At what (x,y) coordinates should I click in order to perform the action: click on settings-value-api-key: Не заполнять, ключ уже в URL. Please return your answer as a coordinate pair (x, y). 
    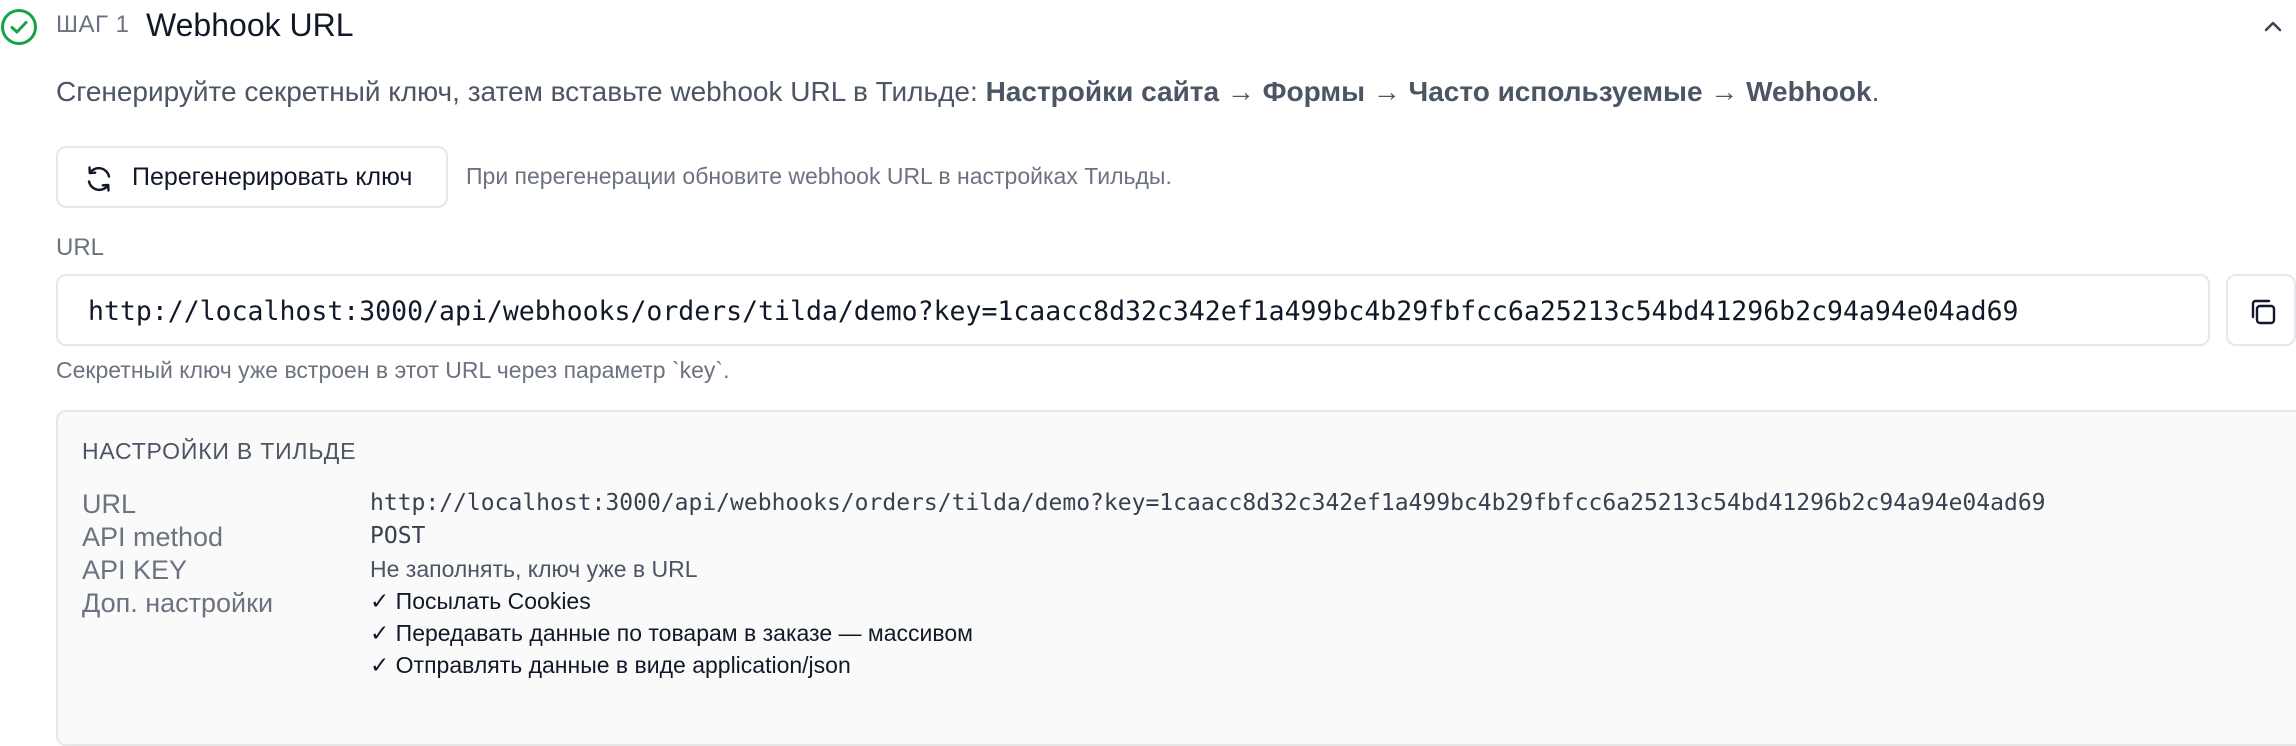
    Looking at the image, I should click on (534, 569).